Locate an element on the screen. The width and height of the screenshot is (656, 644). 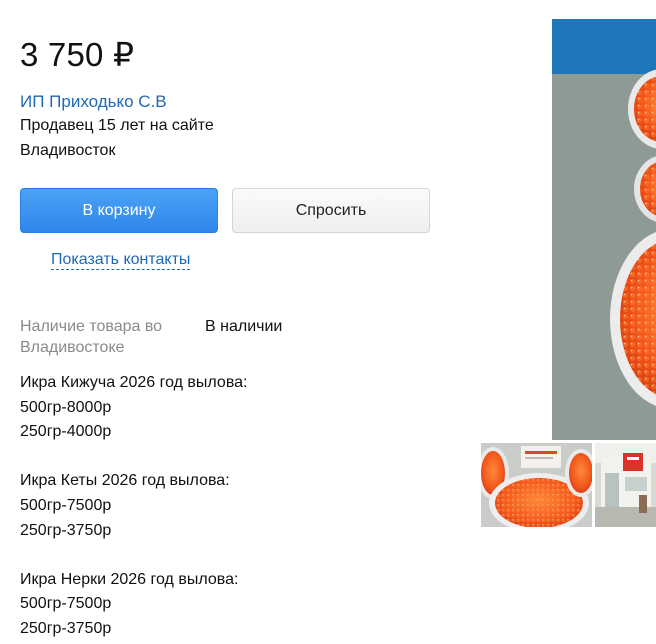
show-contacts-link: Показать контакты is located at coordinates (121, 260).